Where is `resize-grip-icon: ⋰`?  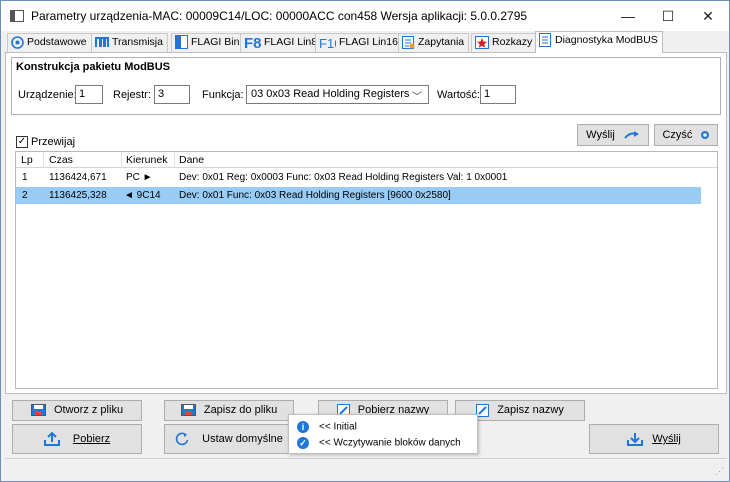 resize-grip-icon: ⋰ is located at coordinates (719, 471).